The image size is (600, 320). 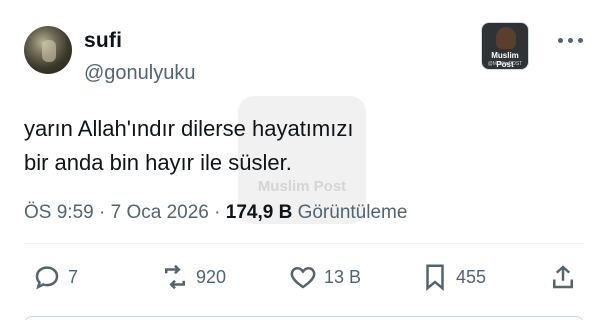 What do you see at coordinates (304, 318) in the screenshot?
I see `next-card-edge` at bounding box center [304, 318].